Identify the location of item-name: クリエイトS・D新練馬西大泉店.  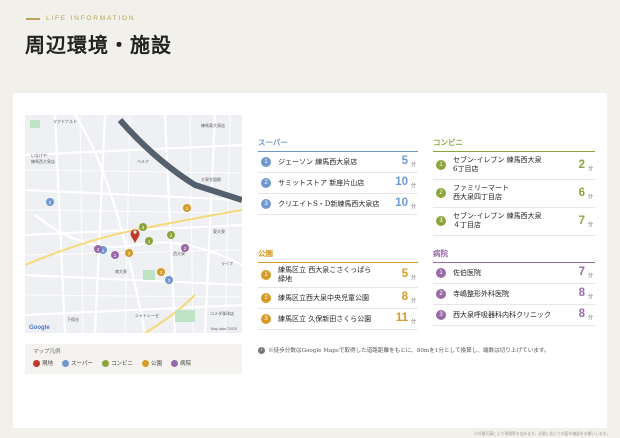
(329, 204).